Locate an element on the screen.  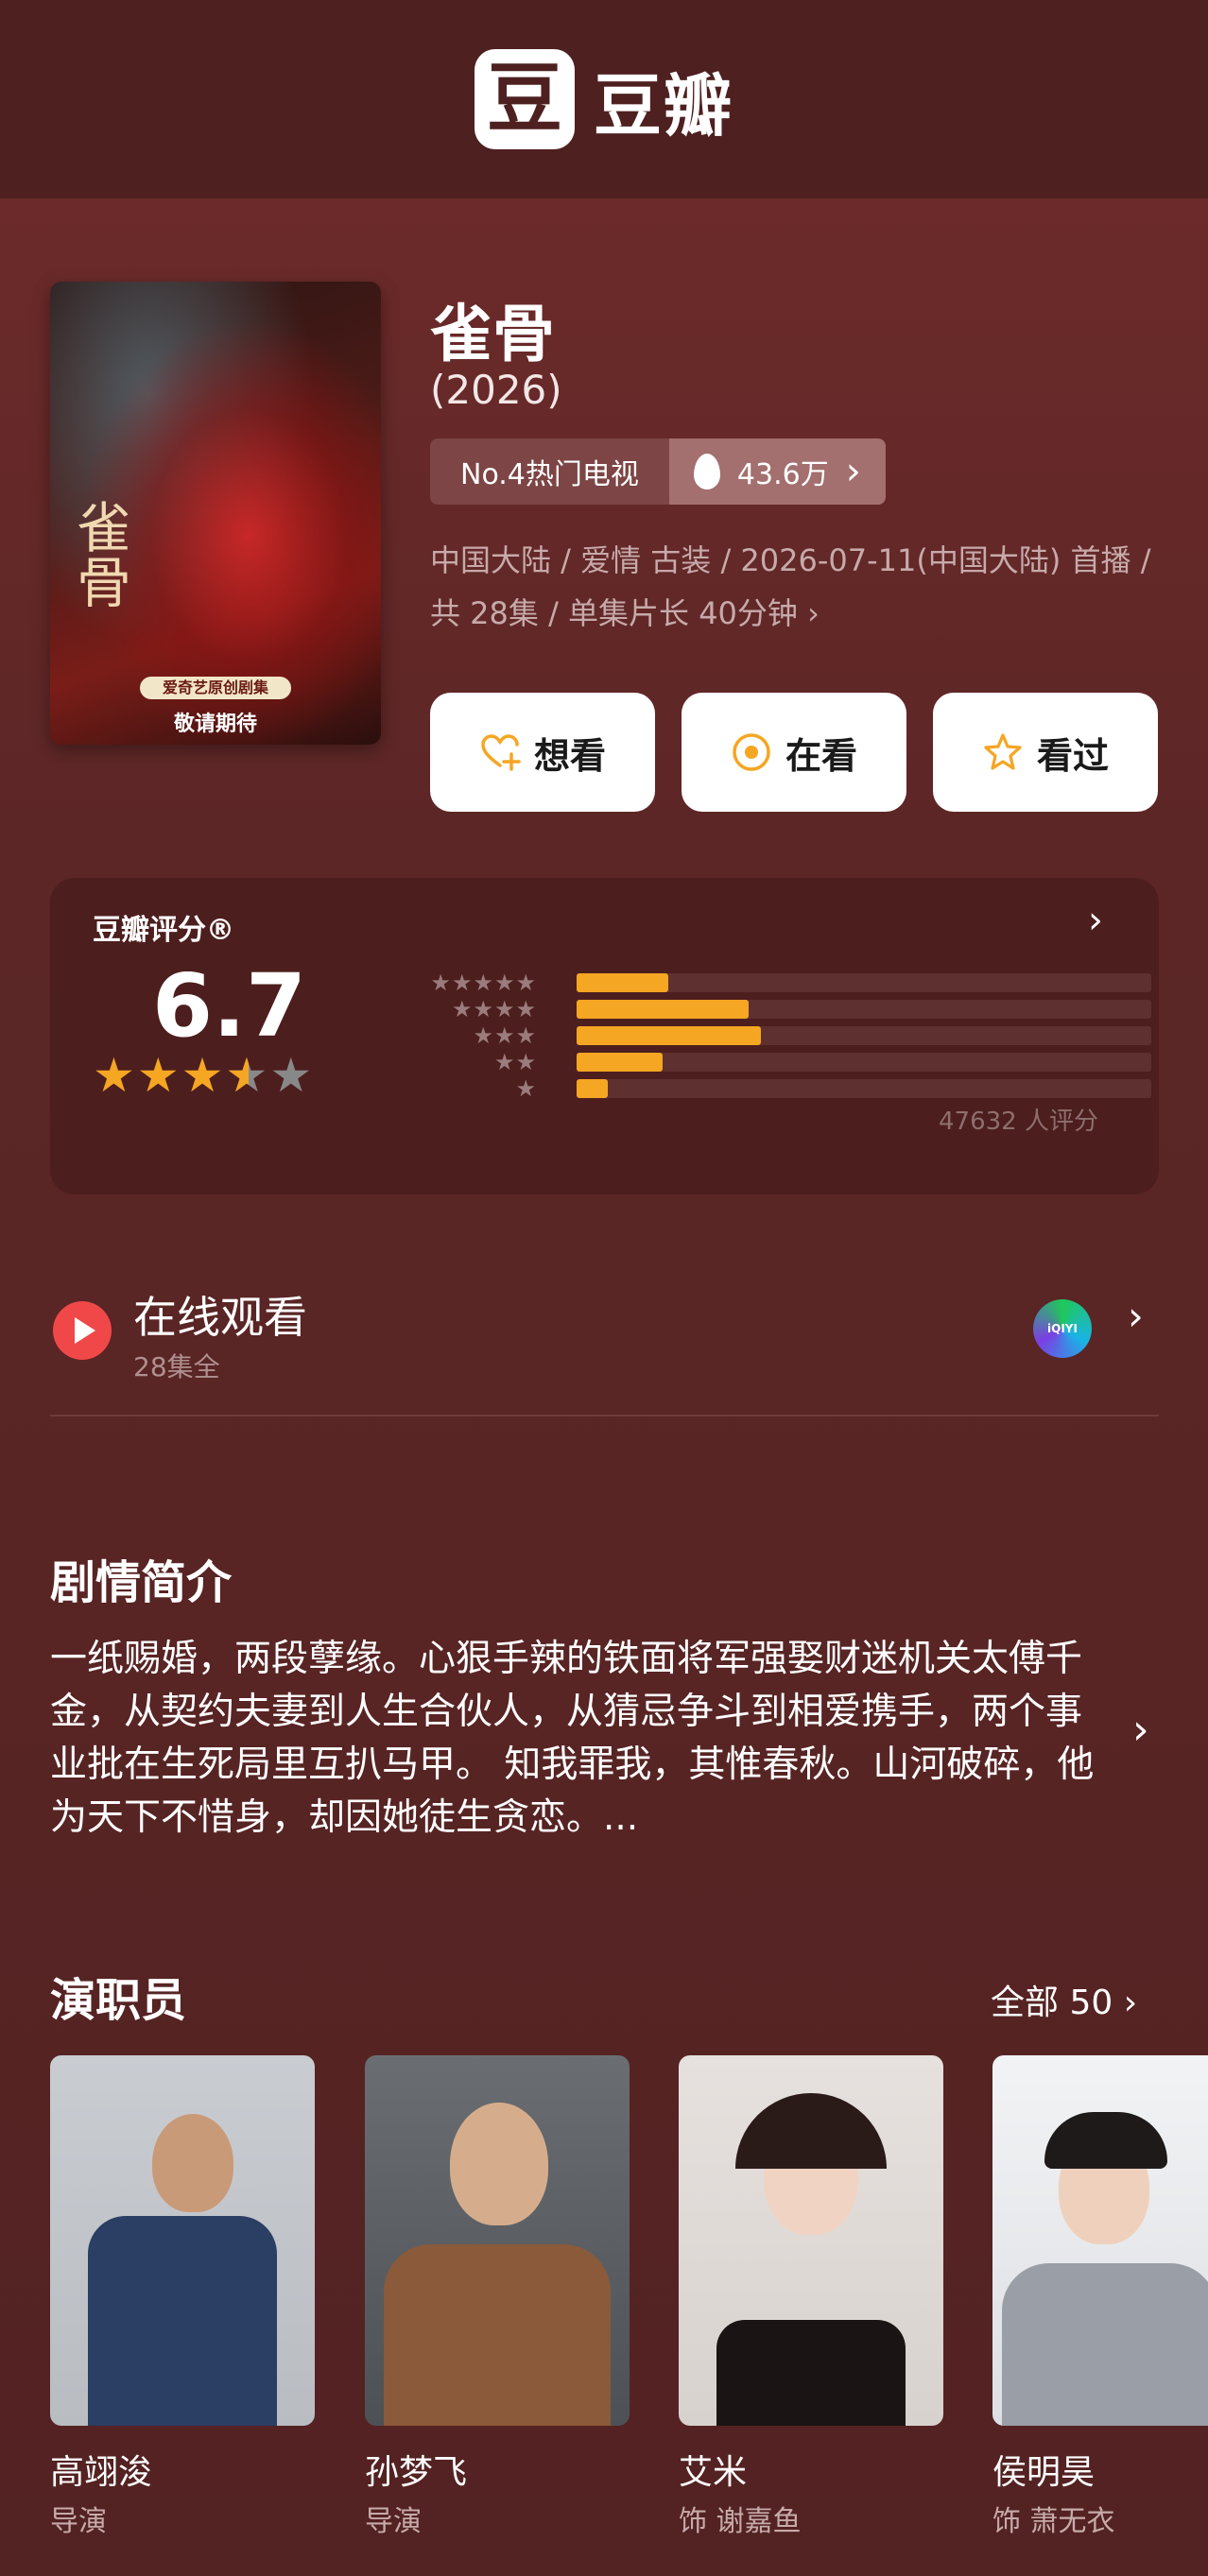
app-logo-text: 豆瓣 is located at coordinates (663, 105).